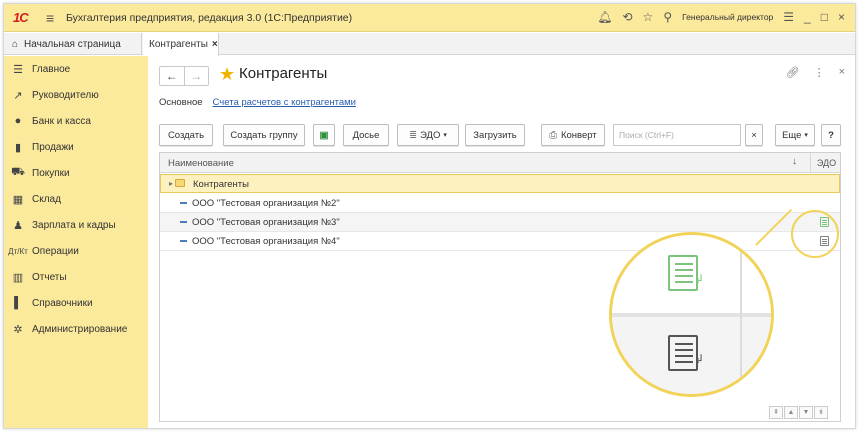 The width and height of the screenshot is (859, 432). I want to click on envelope-button-label: Конверт, so click(578, 135).